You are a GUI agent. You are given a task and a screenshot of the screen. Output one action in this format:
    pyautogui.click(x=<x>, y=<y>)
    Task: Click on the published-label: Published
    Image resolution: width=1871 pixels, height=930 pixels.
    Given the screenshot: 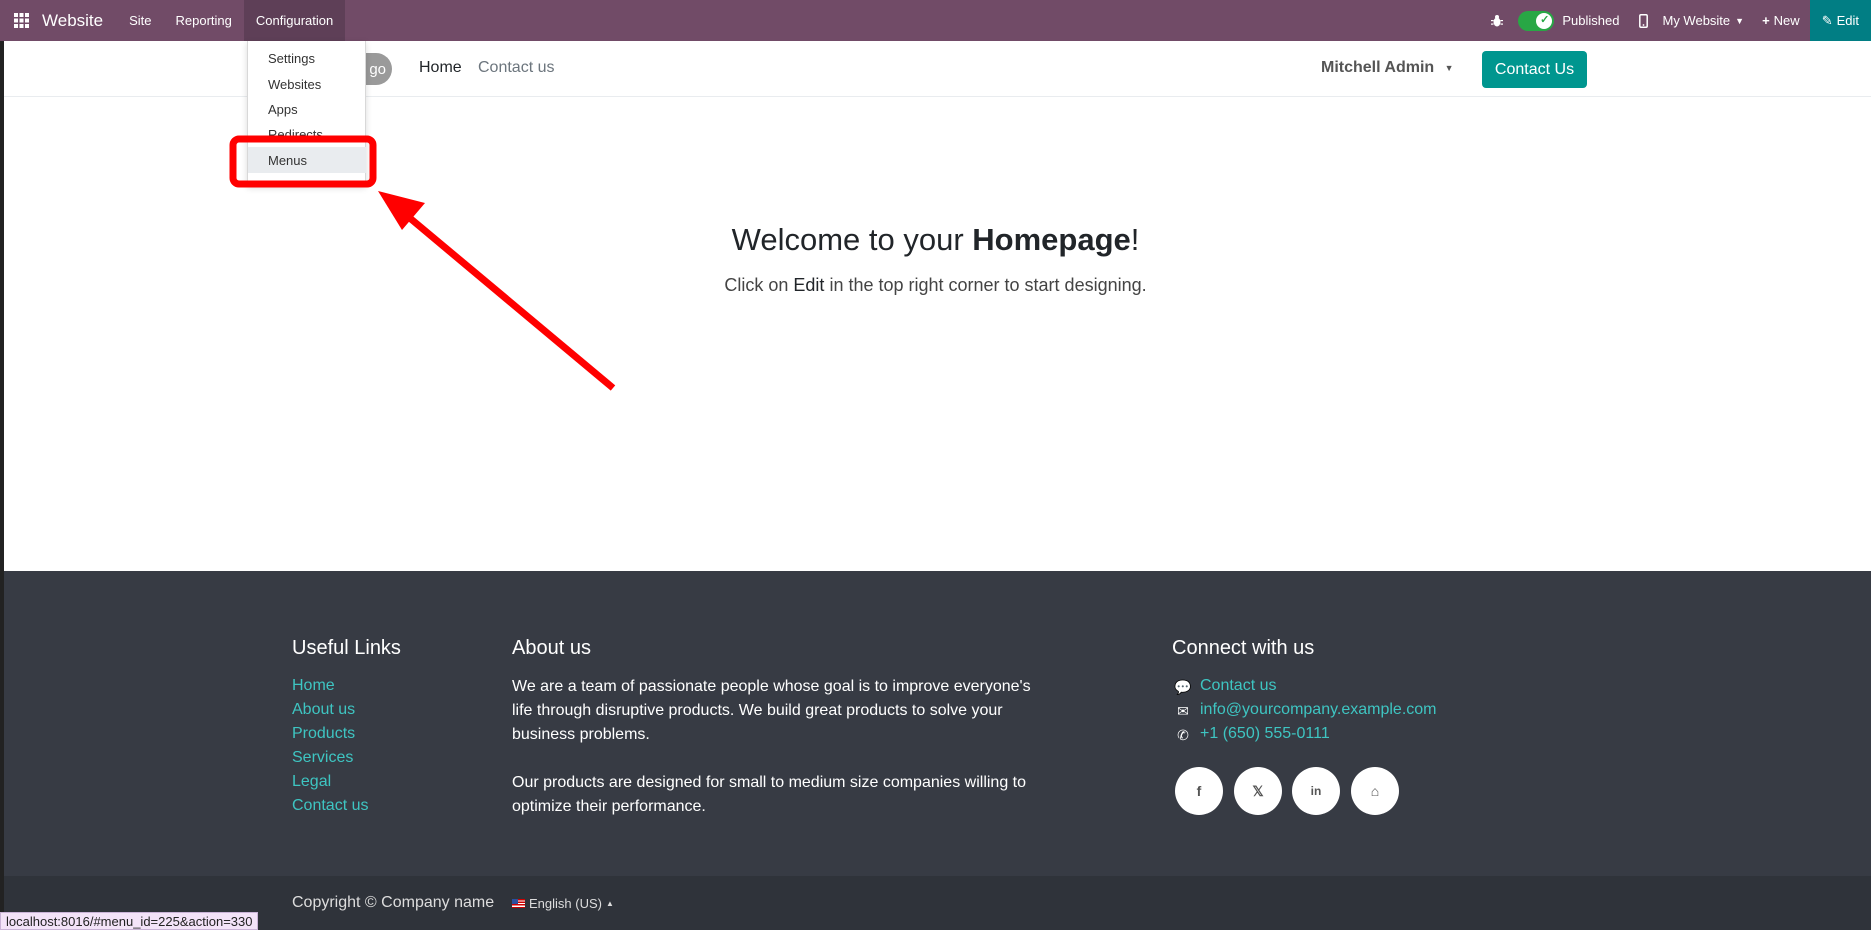 What is the action you would take?
    pyautogui.click(x=1591, y=20)
    